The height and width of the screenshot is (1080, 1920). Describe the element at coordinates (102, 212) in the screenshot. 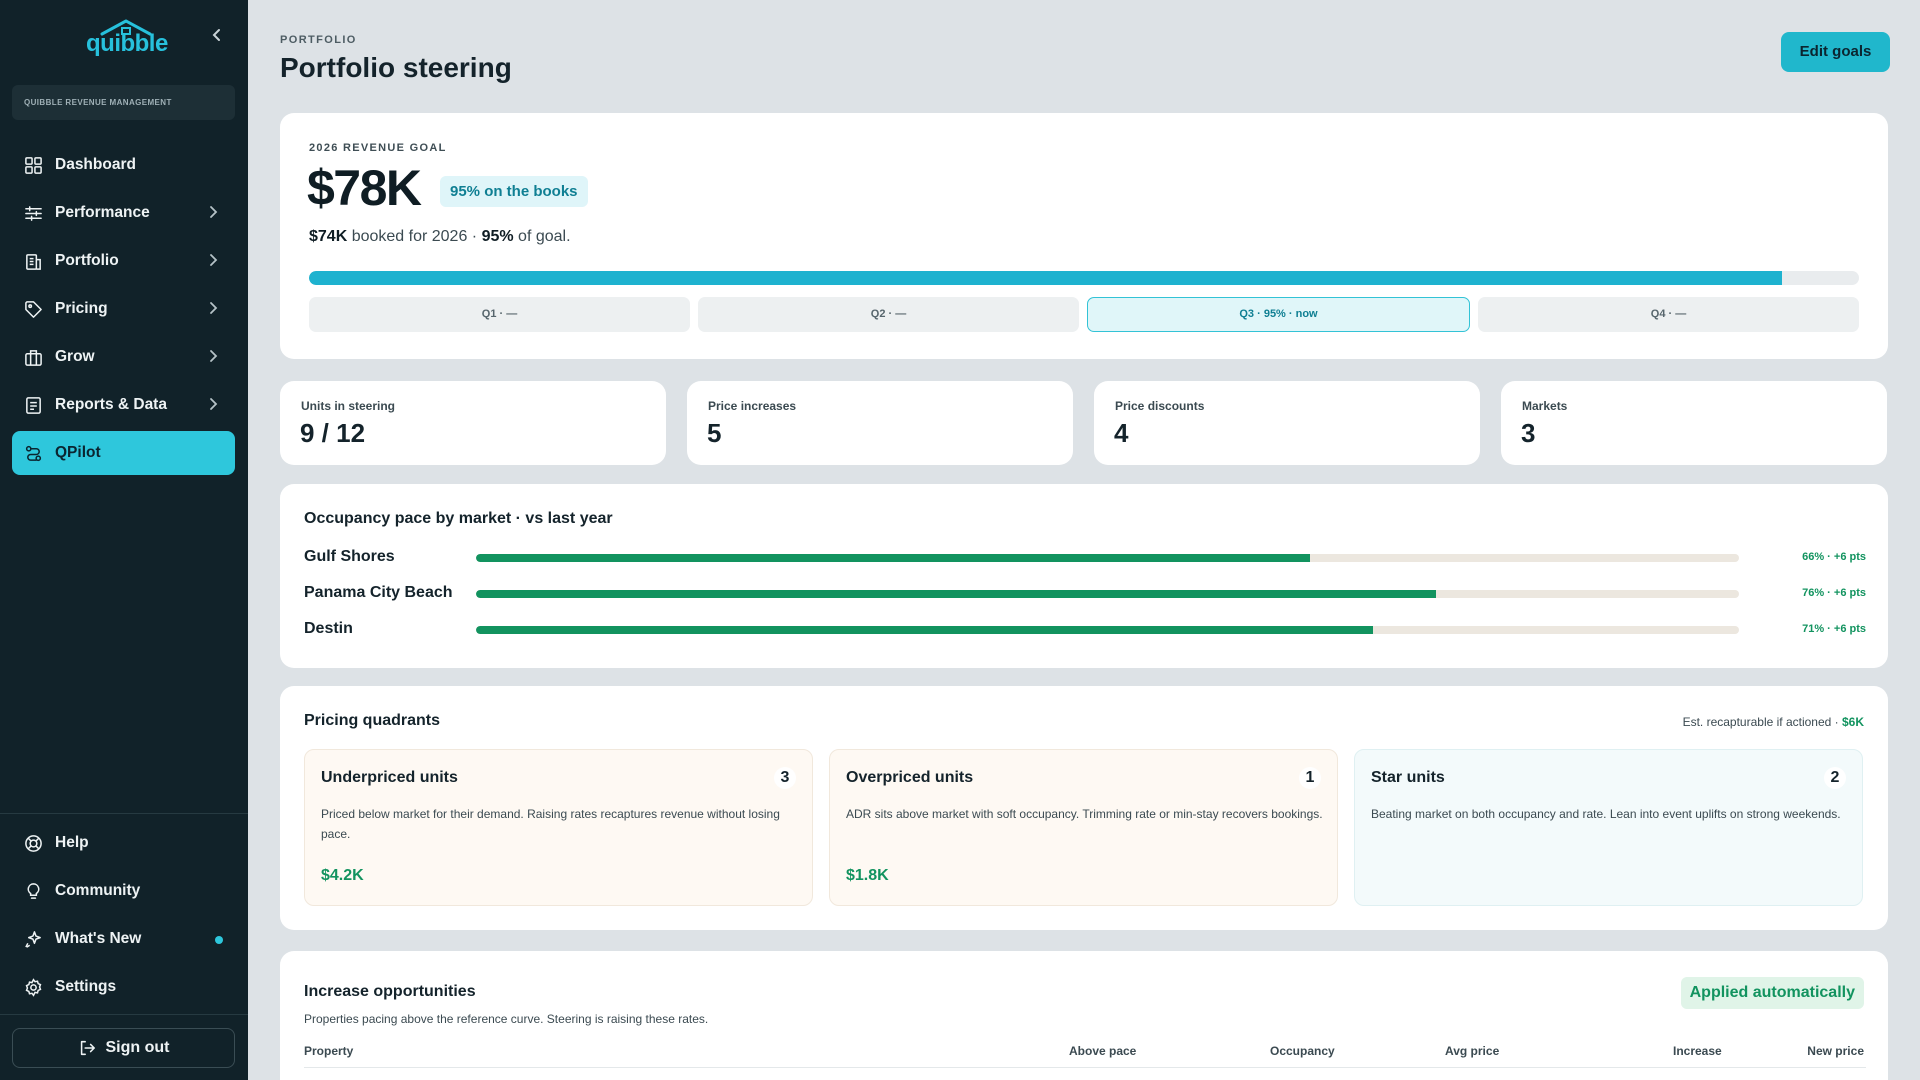

I see `nav-label: Performance` at that location.